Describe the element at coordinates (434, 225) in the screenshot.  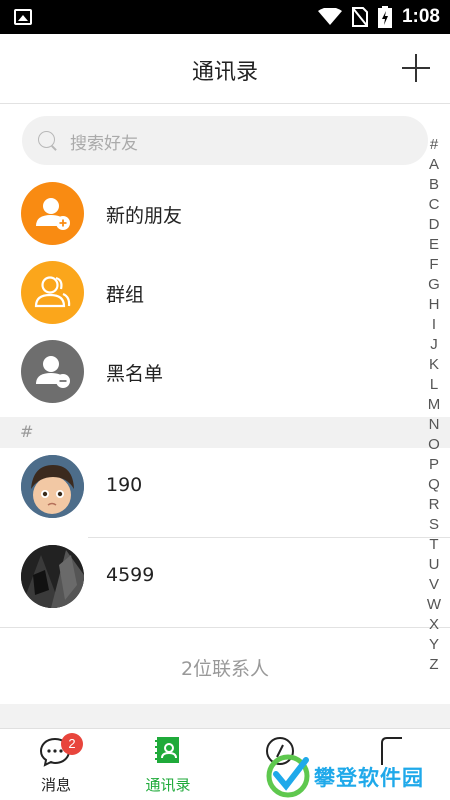
I see `index-letter: D` at that location.